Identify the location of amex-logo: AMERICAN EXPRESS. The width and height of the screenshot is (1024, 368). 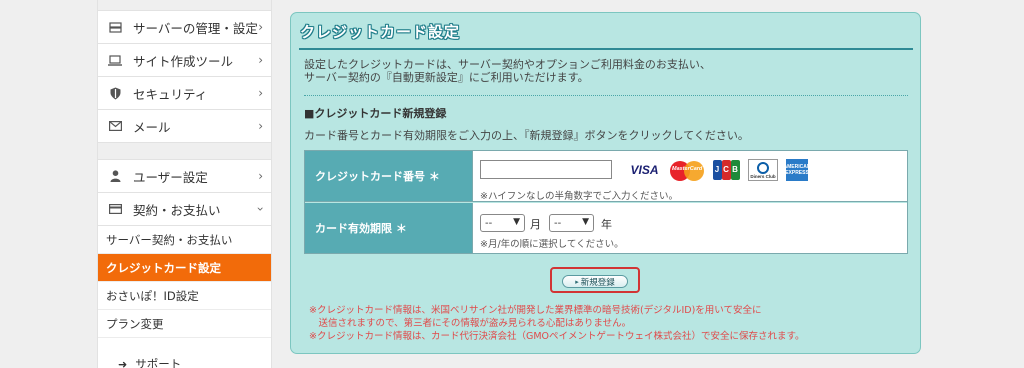
(797, 170).